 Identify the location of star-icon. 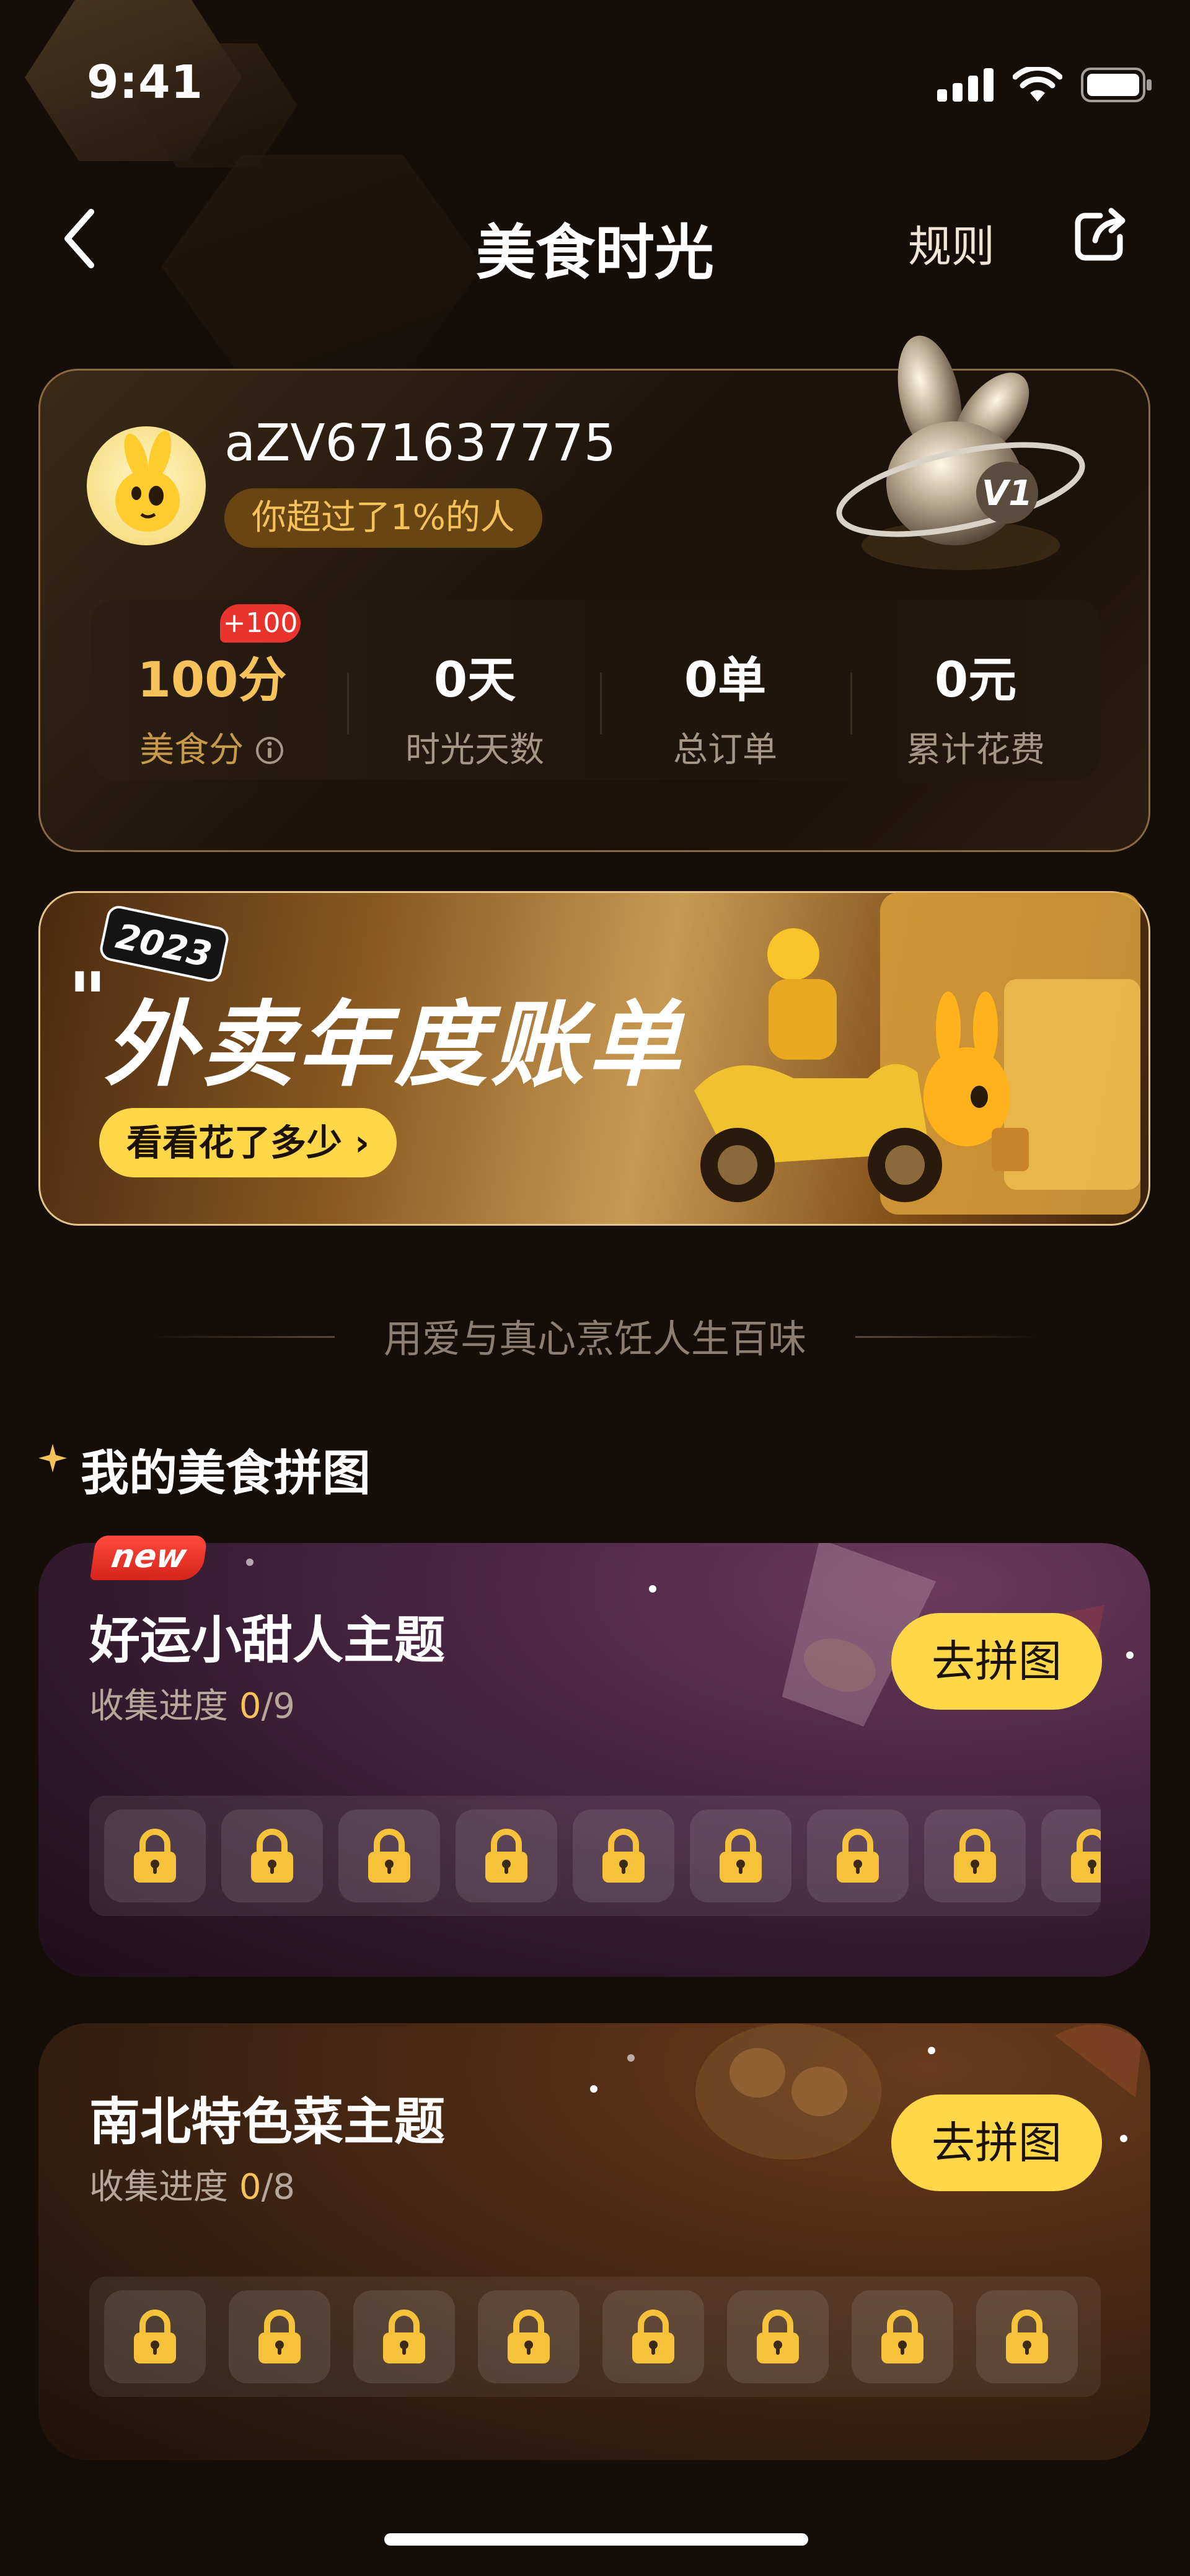
(52, 1458).